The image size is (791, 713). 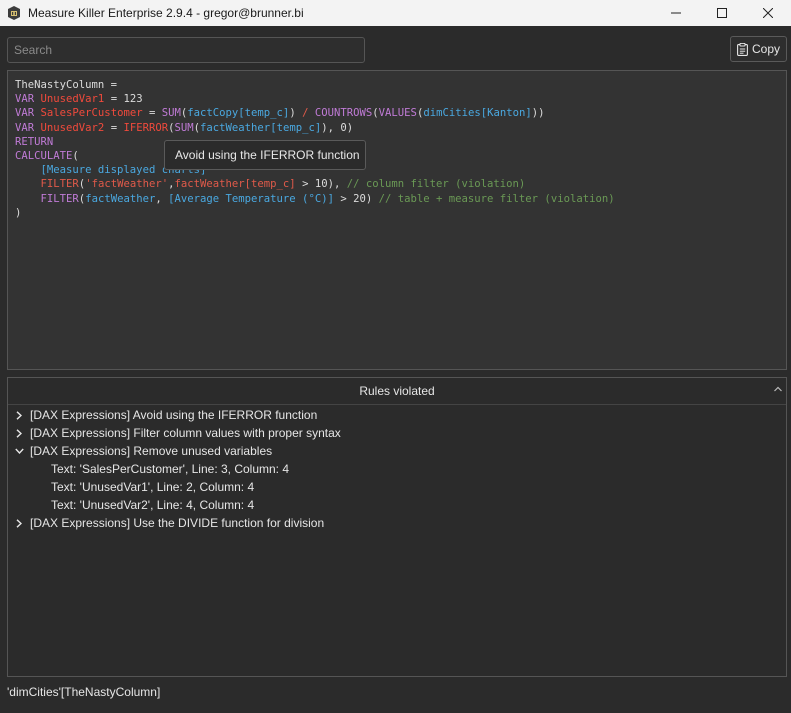 I want to click on violation-detail: Text: 'UnusedVar2', Line: 4, Column: 4, so click(x=397, y=505).